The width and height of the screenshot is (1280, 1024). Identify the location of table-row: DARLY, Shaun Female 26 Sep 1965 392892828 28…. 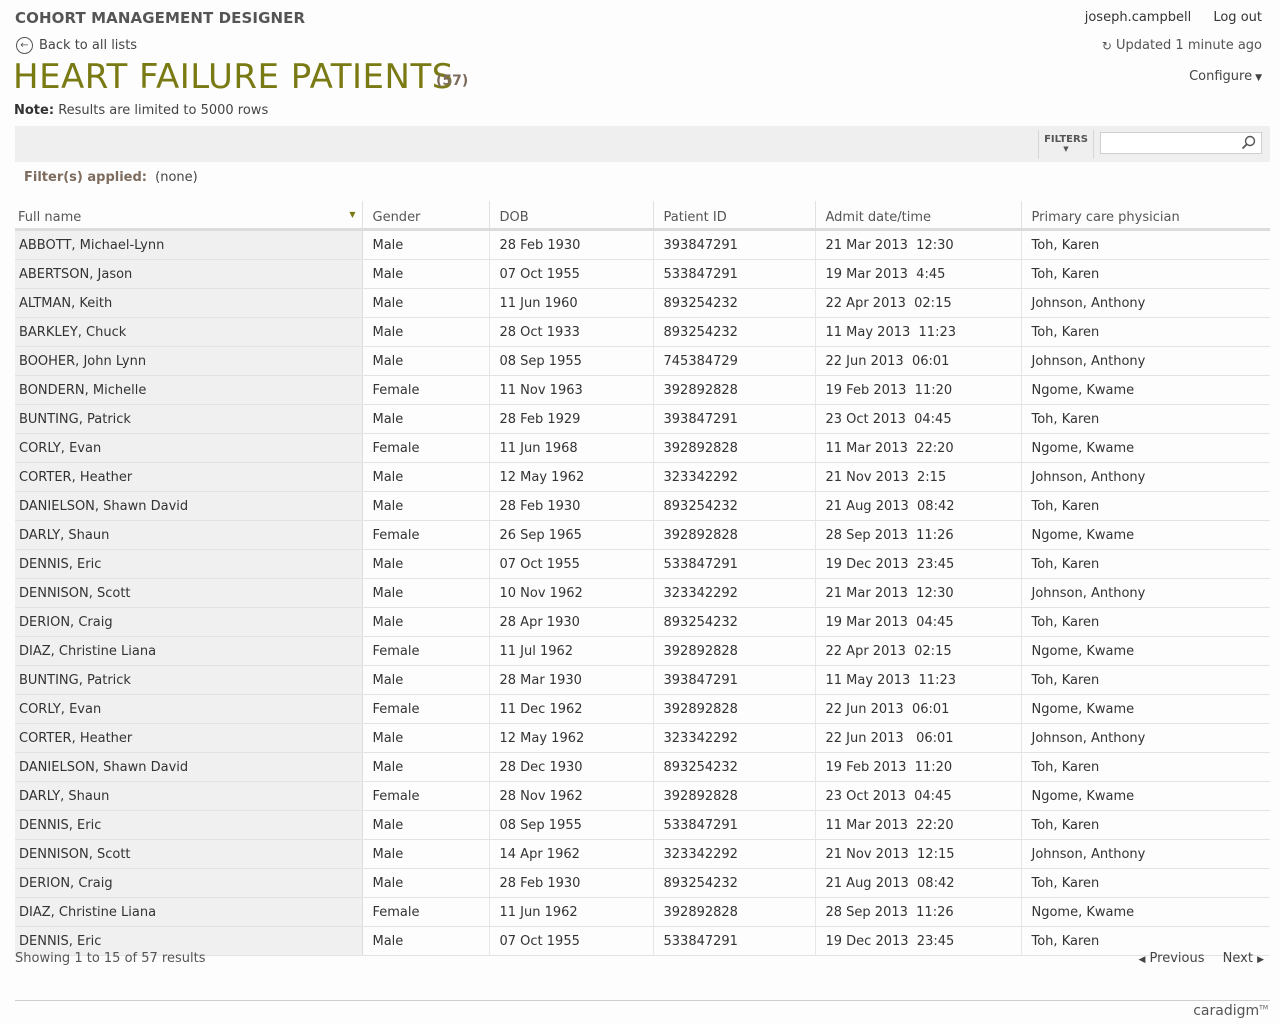
(642, 535).